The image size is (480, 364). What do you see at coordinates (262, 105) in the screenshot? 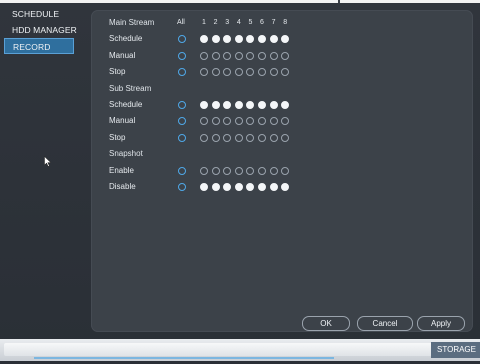
I see `sub-schedule-channel-6-radio` at bounding box center [262, 105].